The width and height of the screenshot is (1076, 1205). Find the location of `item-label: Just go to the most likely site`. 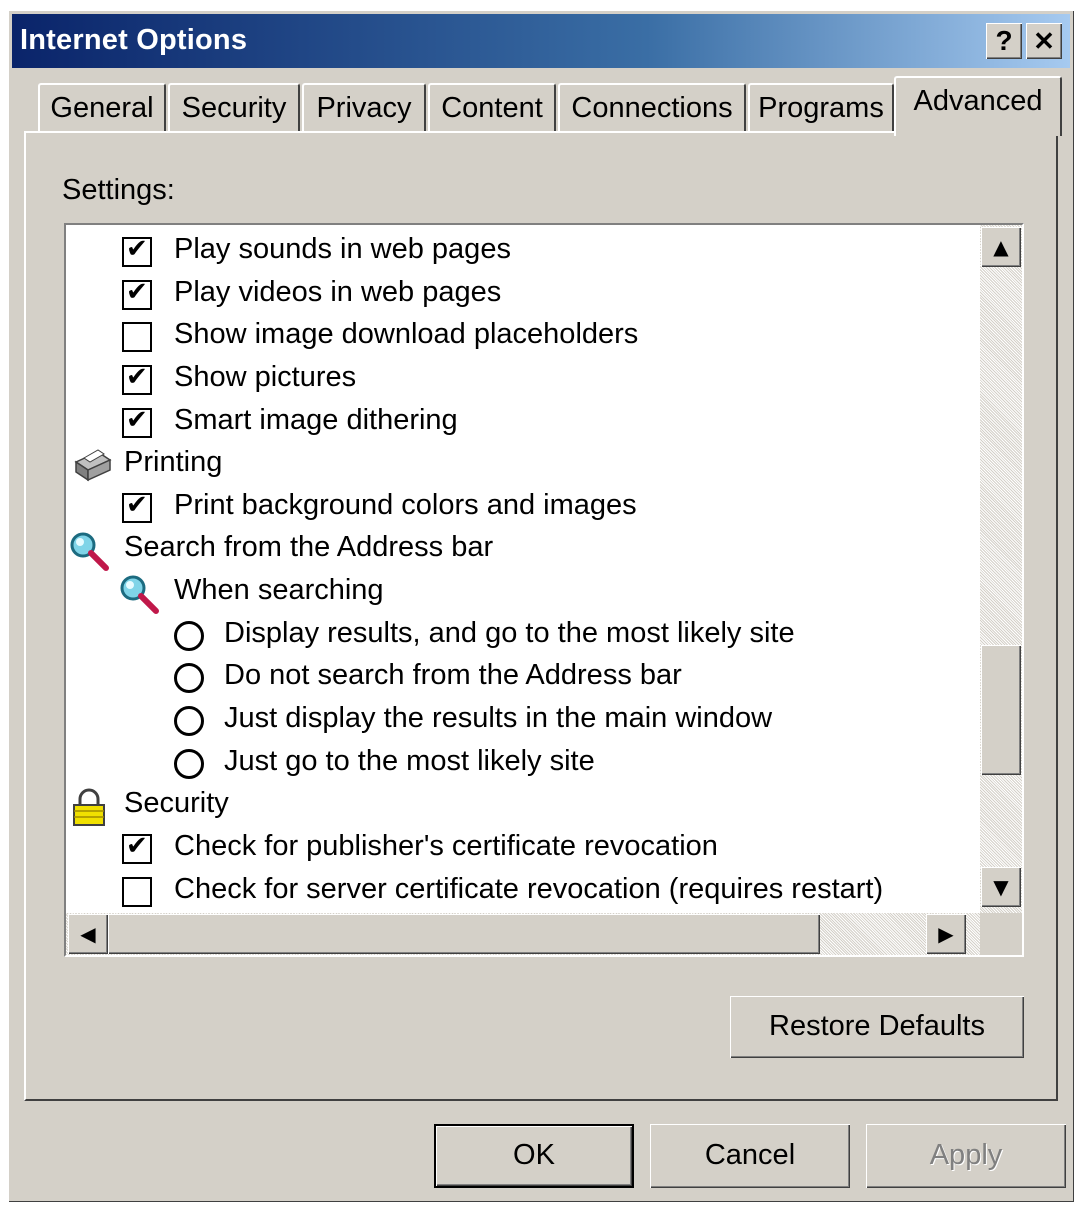

item-label: Just go to the most likely site is located at coordinates (409, 761).